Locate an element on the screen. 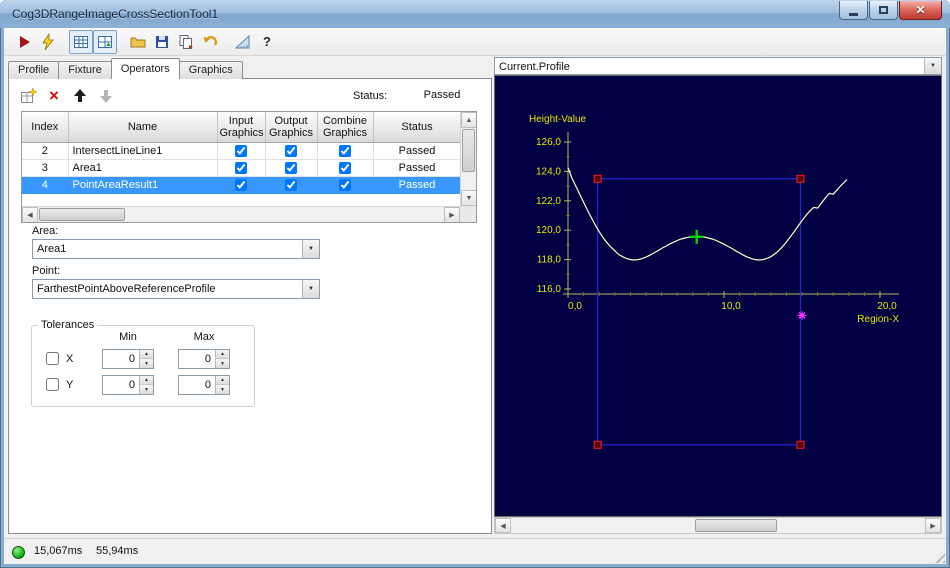 The height and width of the screenshot is (568, 950). open-button is located at coordinates (138, 42).